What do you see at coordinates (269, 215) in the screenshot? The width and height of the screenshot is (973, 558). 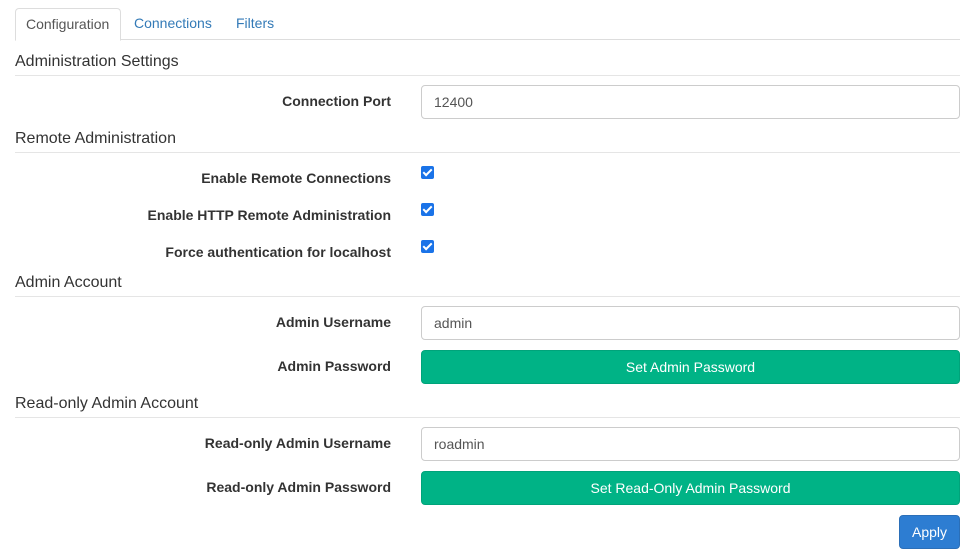 I see `enable-http-remote-administration-label: Enable HTTP Remote Administration` at bounding box center [269, 215].